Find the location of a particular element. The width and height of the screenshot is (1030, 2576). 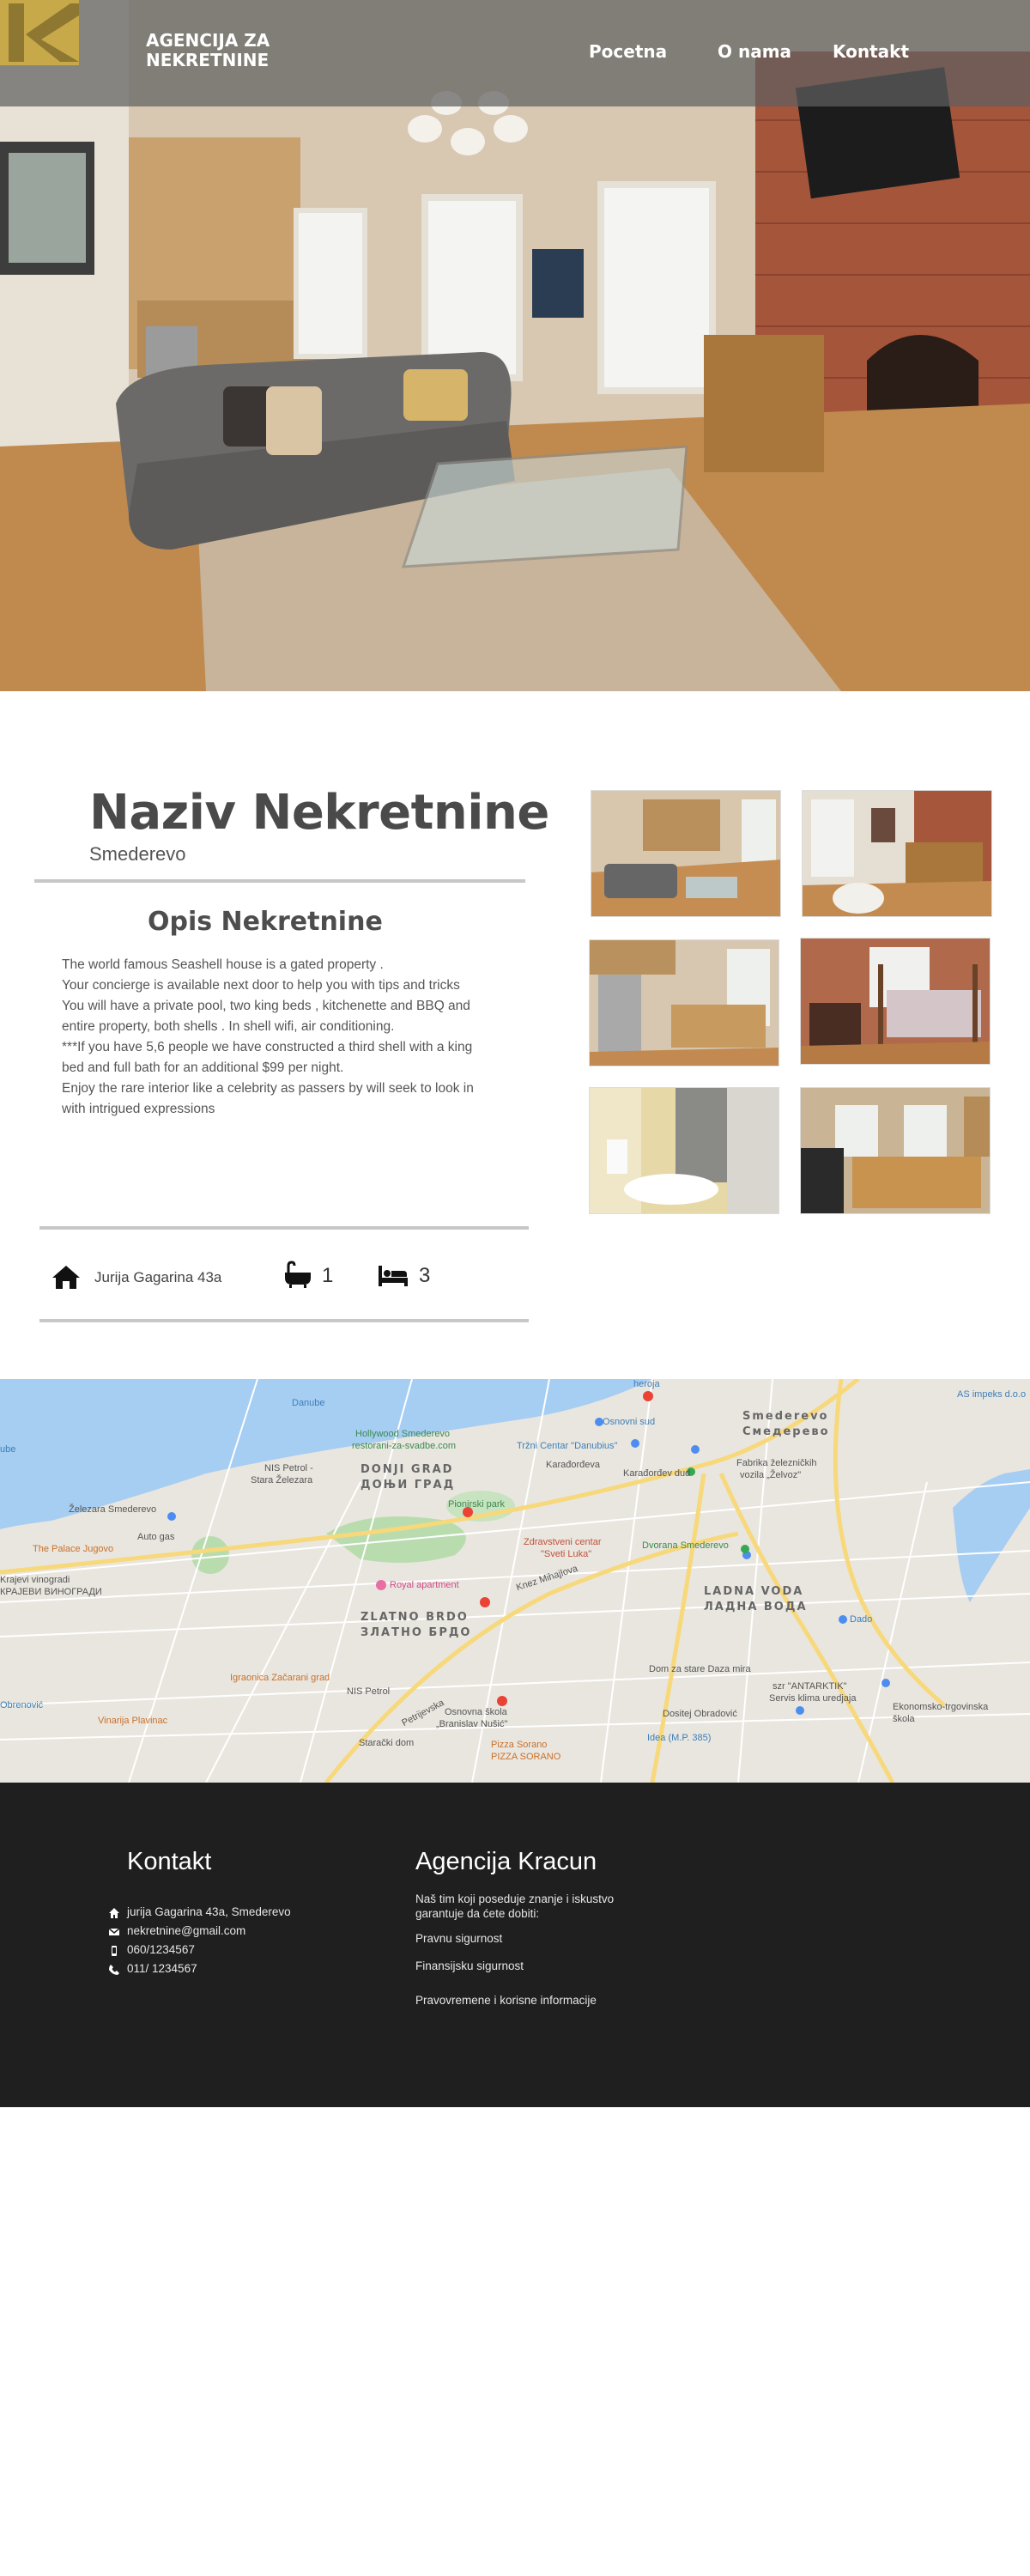

map-label: Pionirski park is located at coordinates (477, 1504).